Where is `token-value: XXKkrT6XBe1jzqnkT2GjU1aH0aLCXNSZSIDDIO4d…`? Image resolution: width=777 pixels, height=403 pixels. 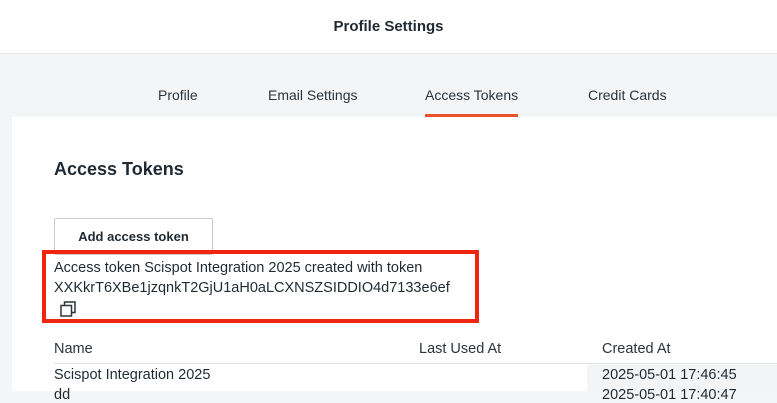
token-value: XXKkrT6XBe1jzqnkT2GjU1aH0aLCXNSZSIDDIO4d… is located at coordinates (252, 288).